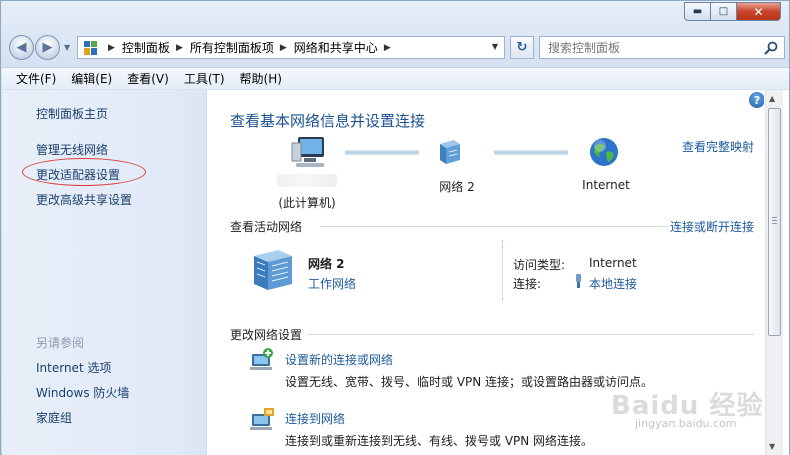 This screenshot has height=455, width=790. Describe the element at coordinates (604, 152) in the screenshot. I see `internet-globe-icon` at that location.